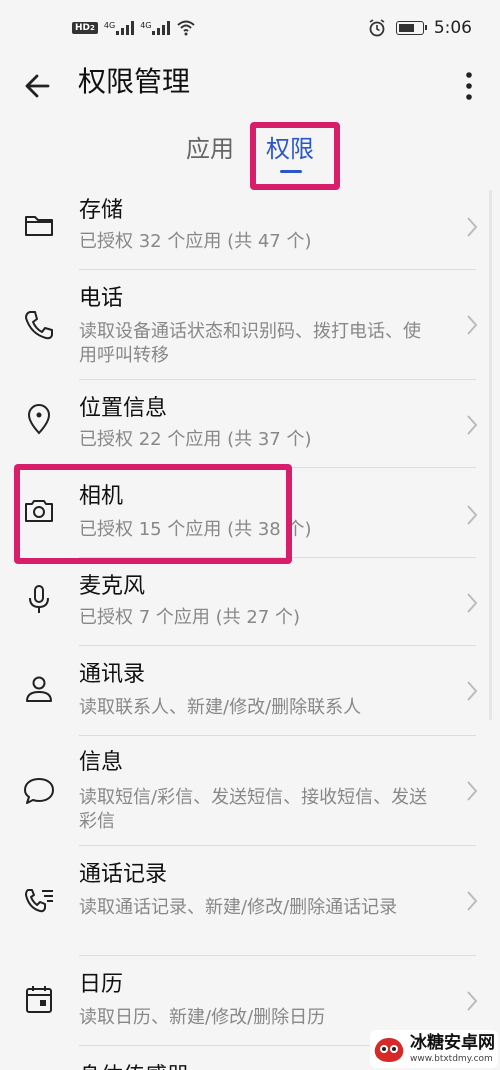  What do you see at coordinates (186, 28) in the screenshot?
I see `wifi-icon` at bounding box center [186, 28].